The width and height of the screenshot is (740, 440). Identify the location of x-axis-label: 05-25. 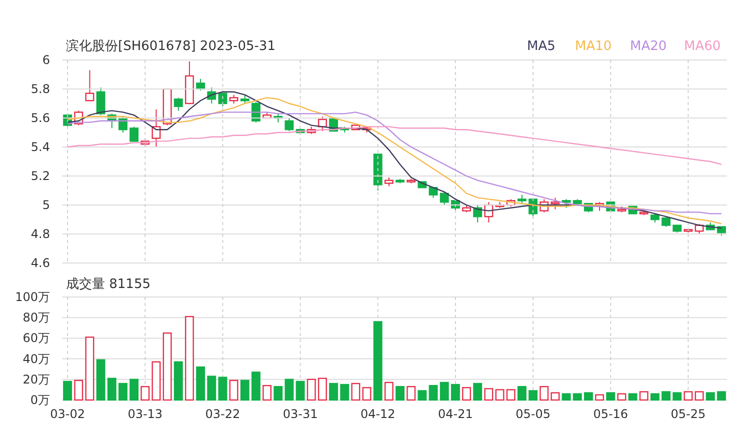
(688, 414).